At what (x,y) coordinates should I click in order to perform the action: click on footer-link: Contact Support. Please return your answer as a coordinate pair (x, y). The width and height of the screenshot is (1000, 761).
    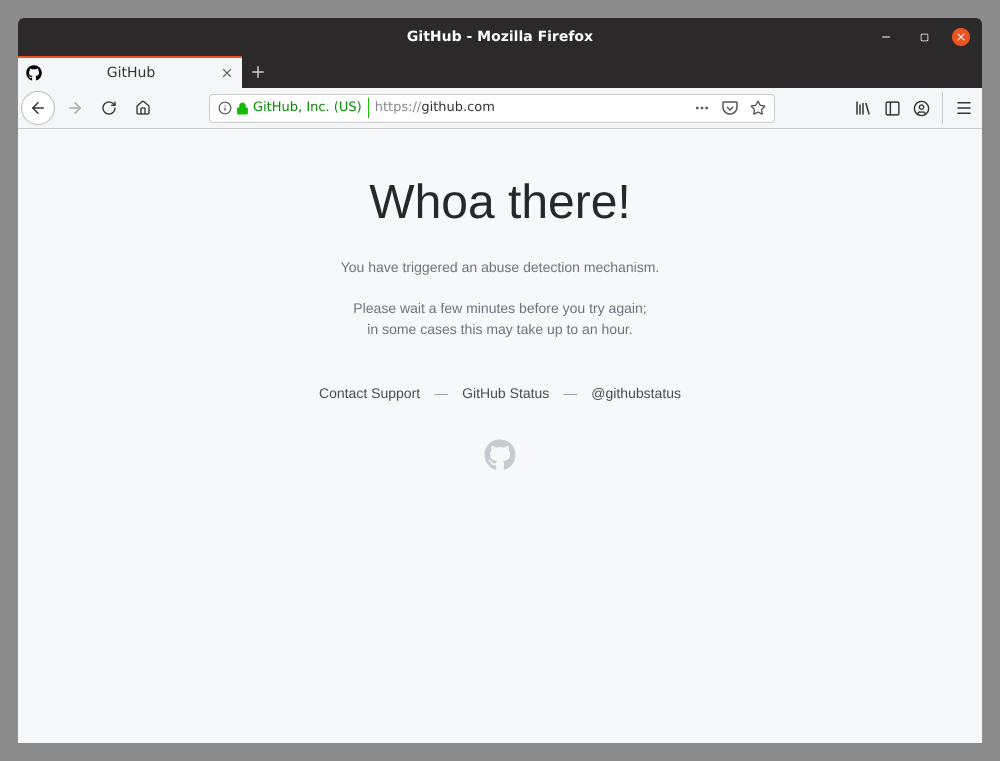
    Looking at the image, I should click on (369, 393).